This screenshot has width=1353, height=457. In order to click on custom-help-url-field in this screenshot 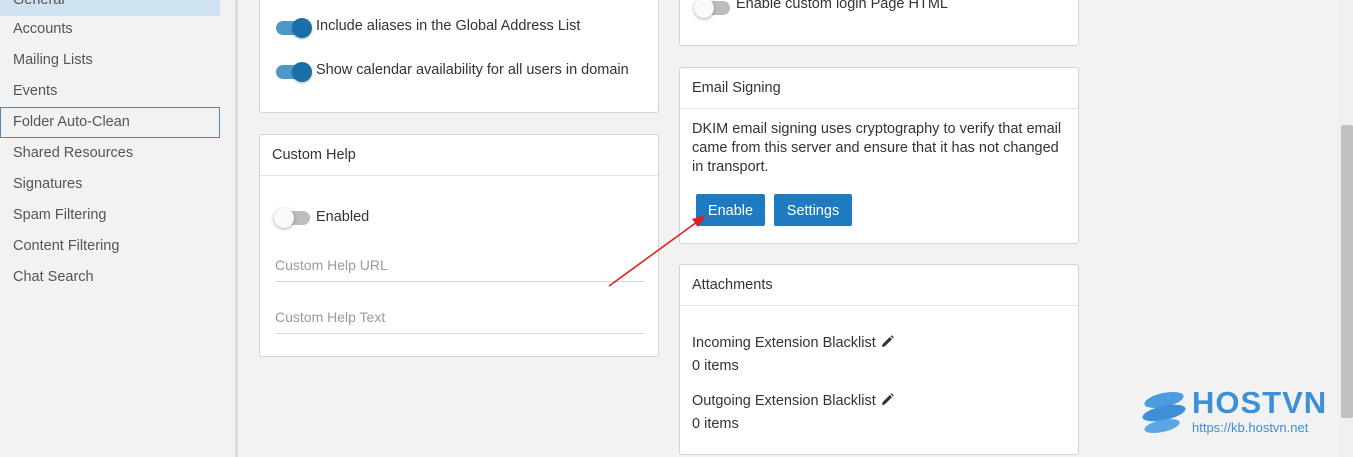, I will do `click(460, 266)`.